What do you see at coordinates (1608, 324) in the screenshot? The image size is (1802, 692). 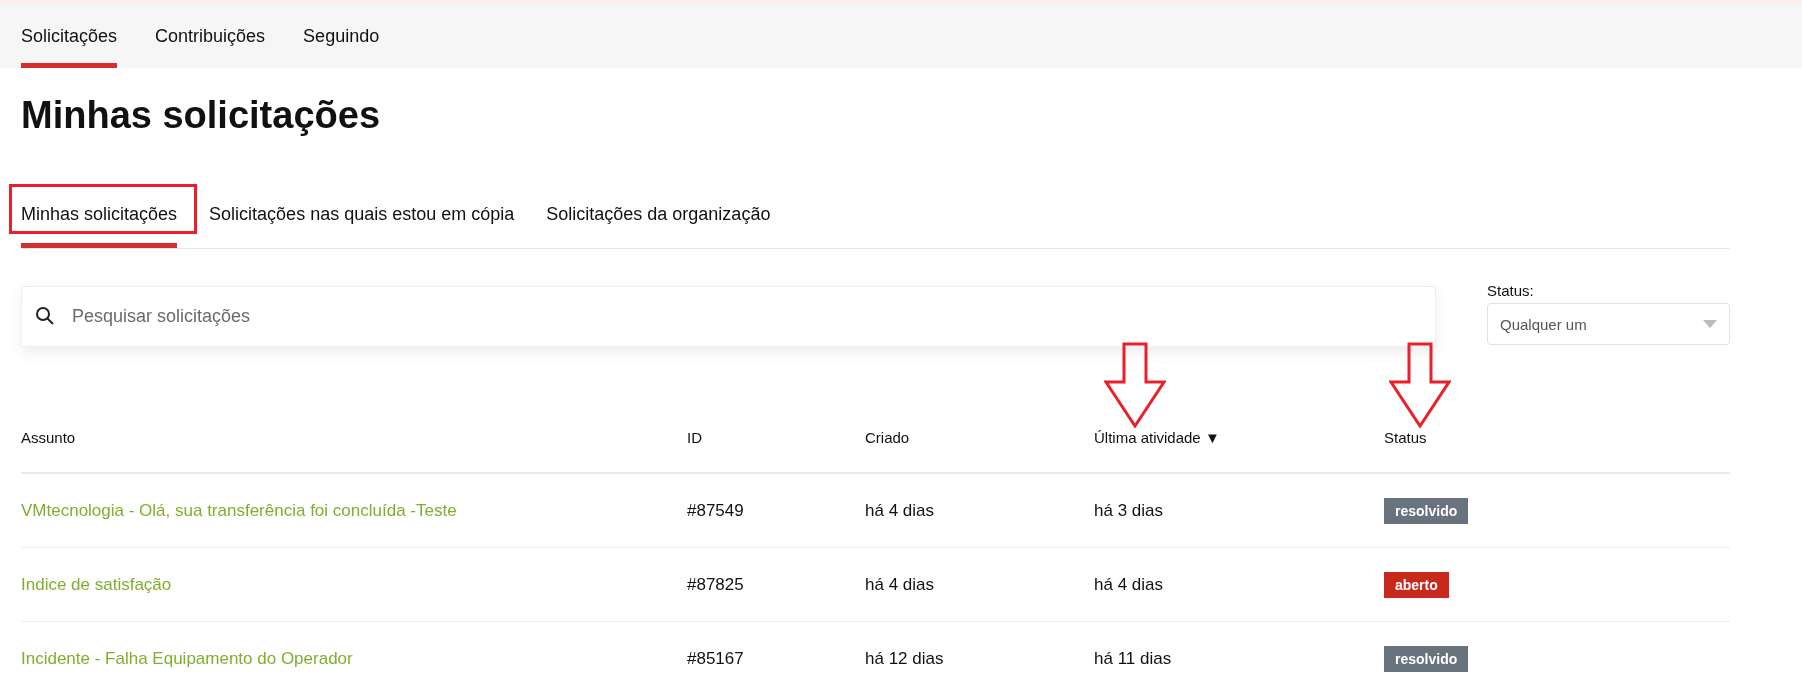 I see `status-dropdown: Qualquer um` at bounding box center [1608, 324].